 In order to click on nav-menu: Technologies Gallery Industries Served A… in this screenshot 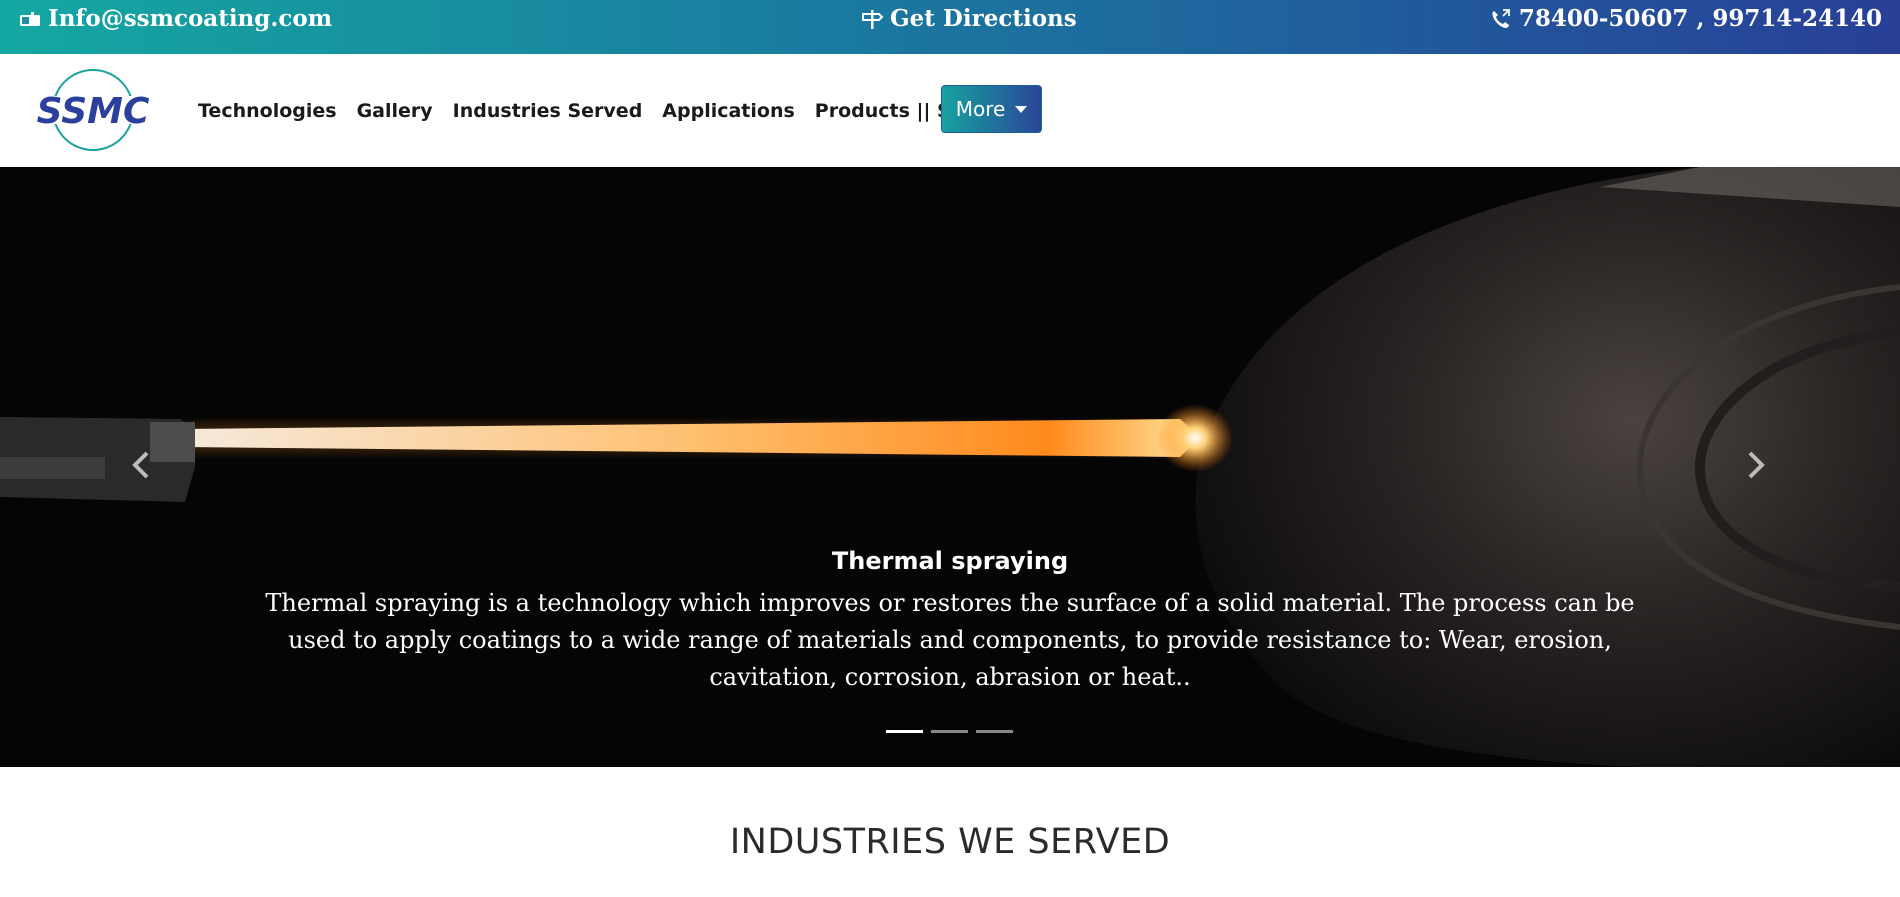, I will do `click(622, 110)`.